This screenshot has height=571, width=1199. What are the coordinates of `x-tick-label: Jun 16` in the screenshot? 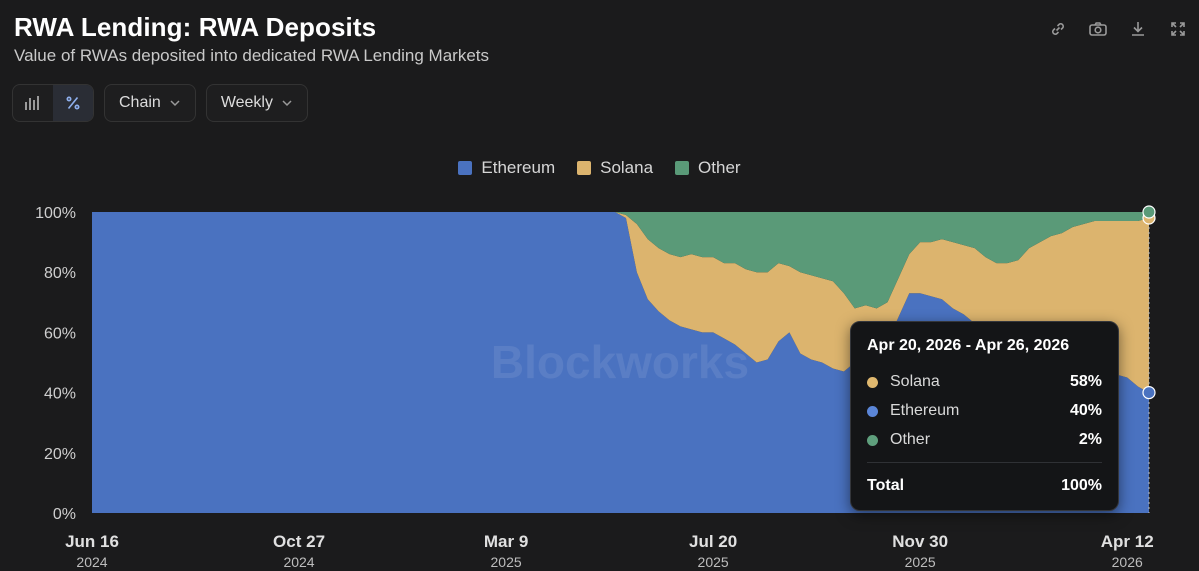 It's located at (92, 541).